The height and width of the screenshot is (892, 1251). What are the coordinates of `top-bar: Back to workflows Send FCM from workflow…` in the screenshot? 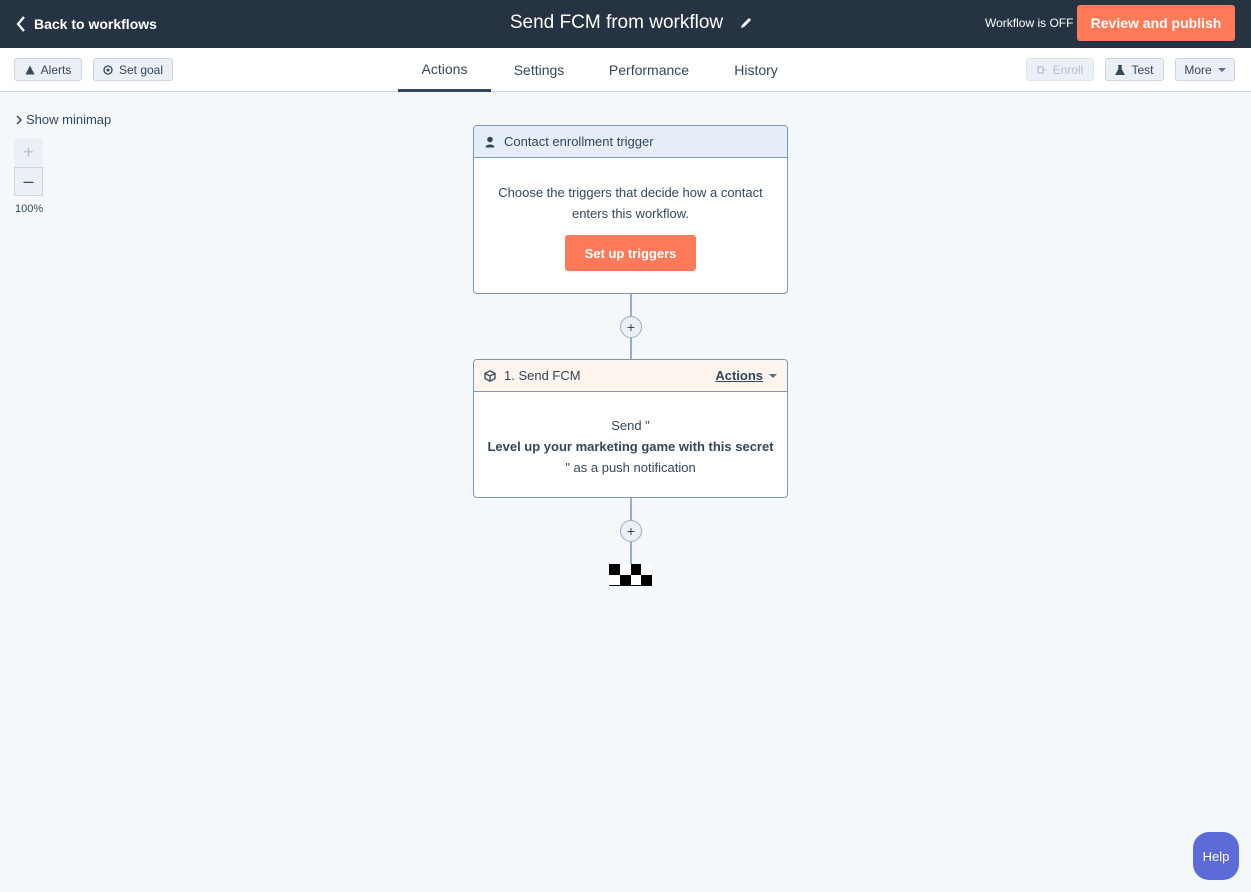 It's located at (625, 24).